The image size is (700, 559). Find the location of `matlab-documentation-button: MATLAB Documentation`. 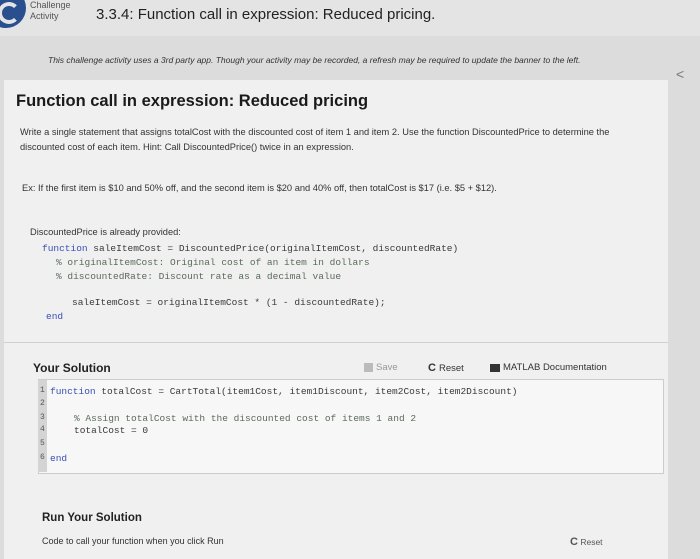

matlab-documentation-button: MATLAB Documentation is located at coordinates (548, 367).